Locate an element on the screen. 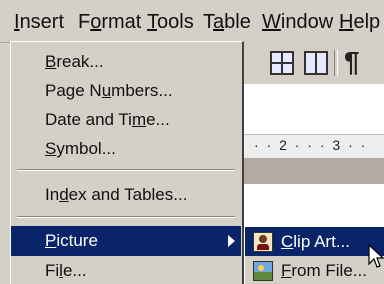  page-numbers-label-pre: Page N is located at coordinates (73, 90).